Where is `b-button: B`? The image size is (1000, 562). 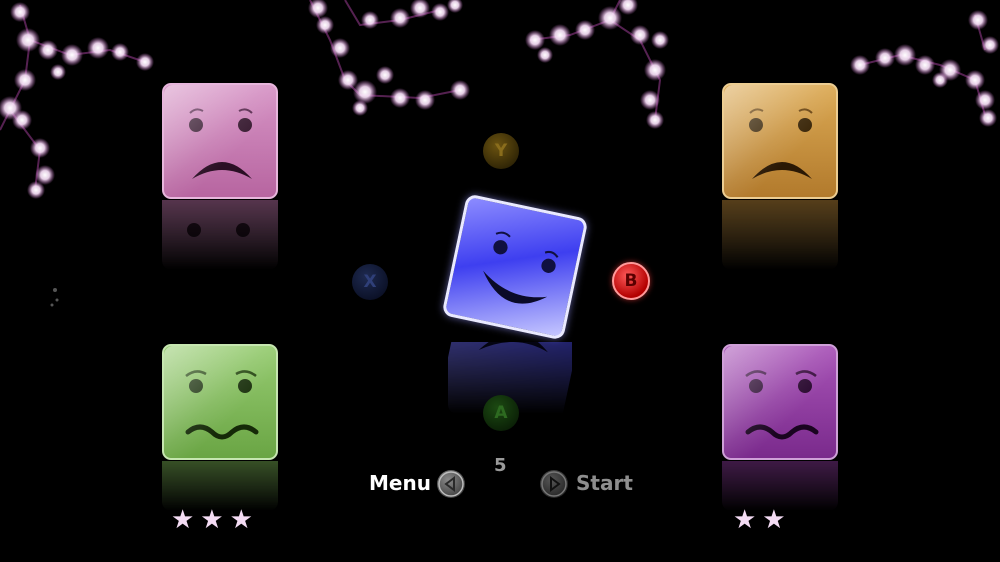 b-button: B is located at coordinates (631, 281).